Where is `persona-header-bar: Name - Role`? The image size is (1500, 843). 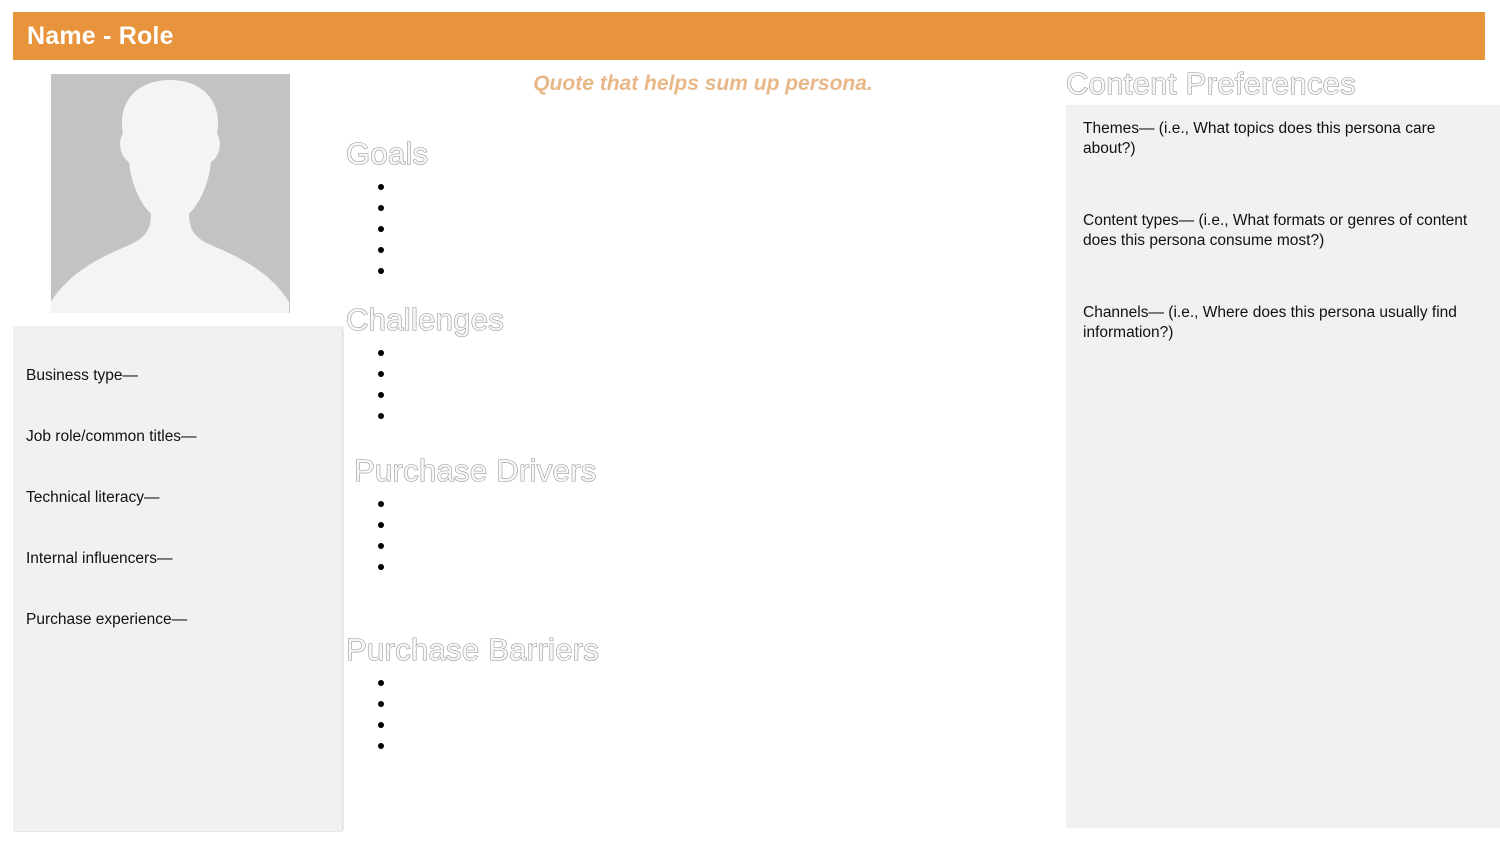
persona-header-bar: Name - Role is located at coordinates (749, 36).